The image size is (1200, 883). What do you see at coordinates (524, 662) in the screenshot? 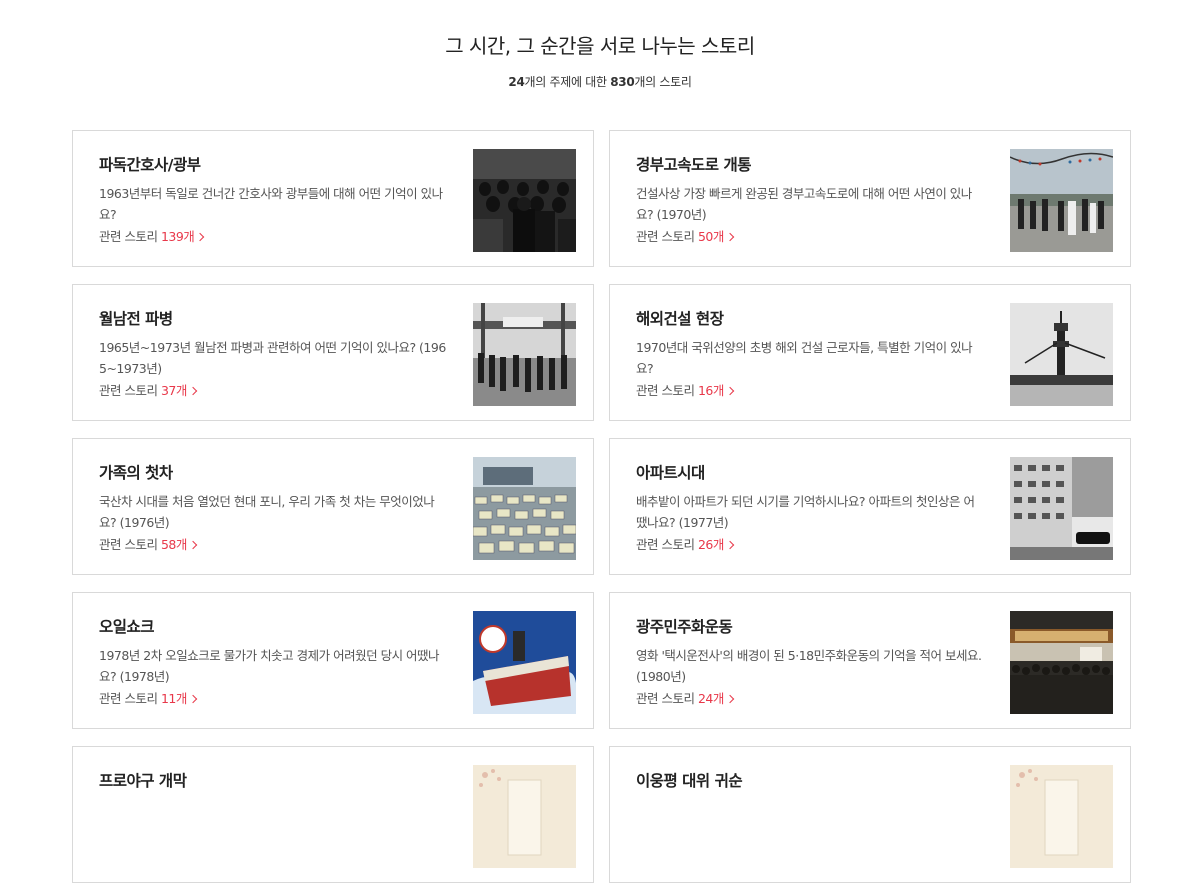
I see `poster-oilshock-icon` at bounding box center [524, 662].